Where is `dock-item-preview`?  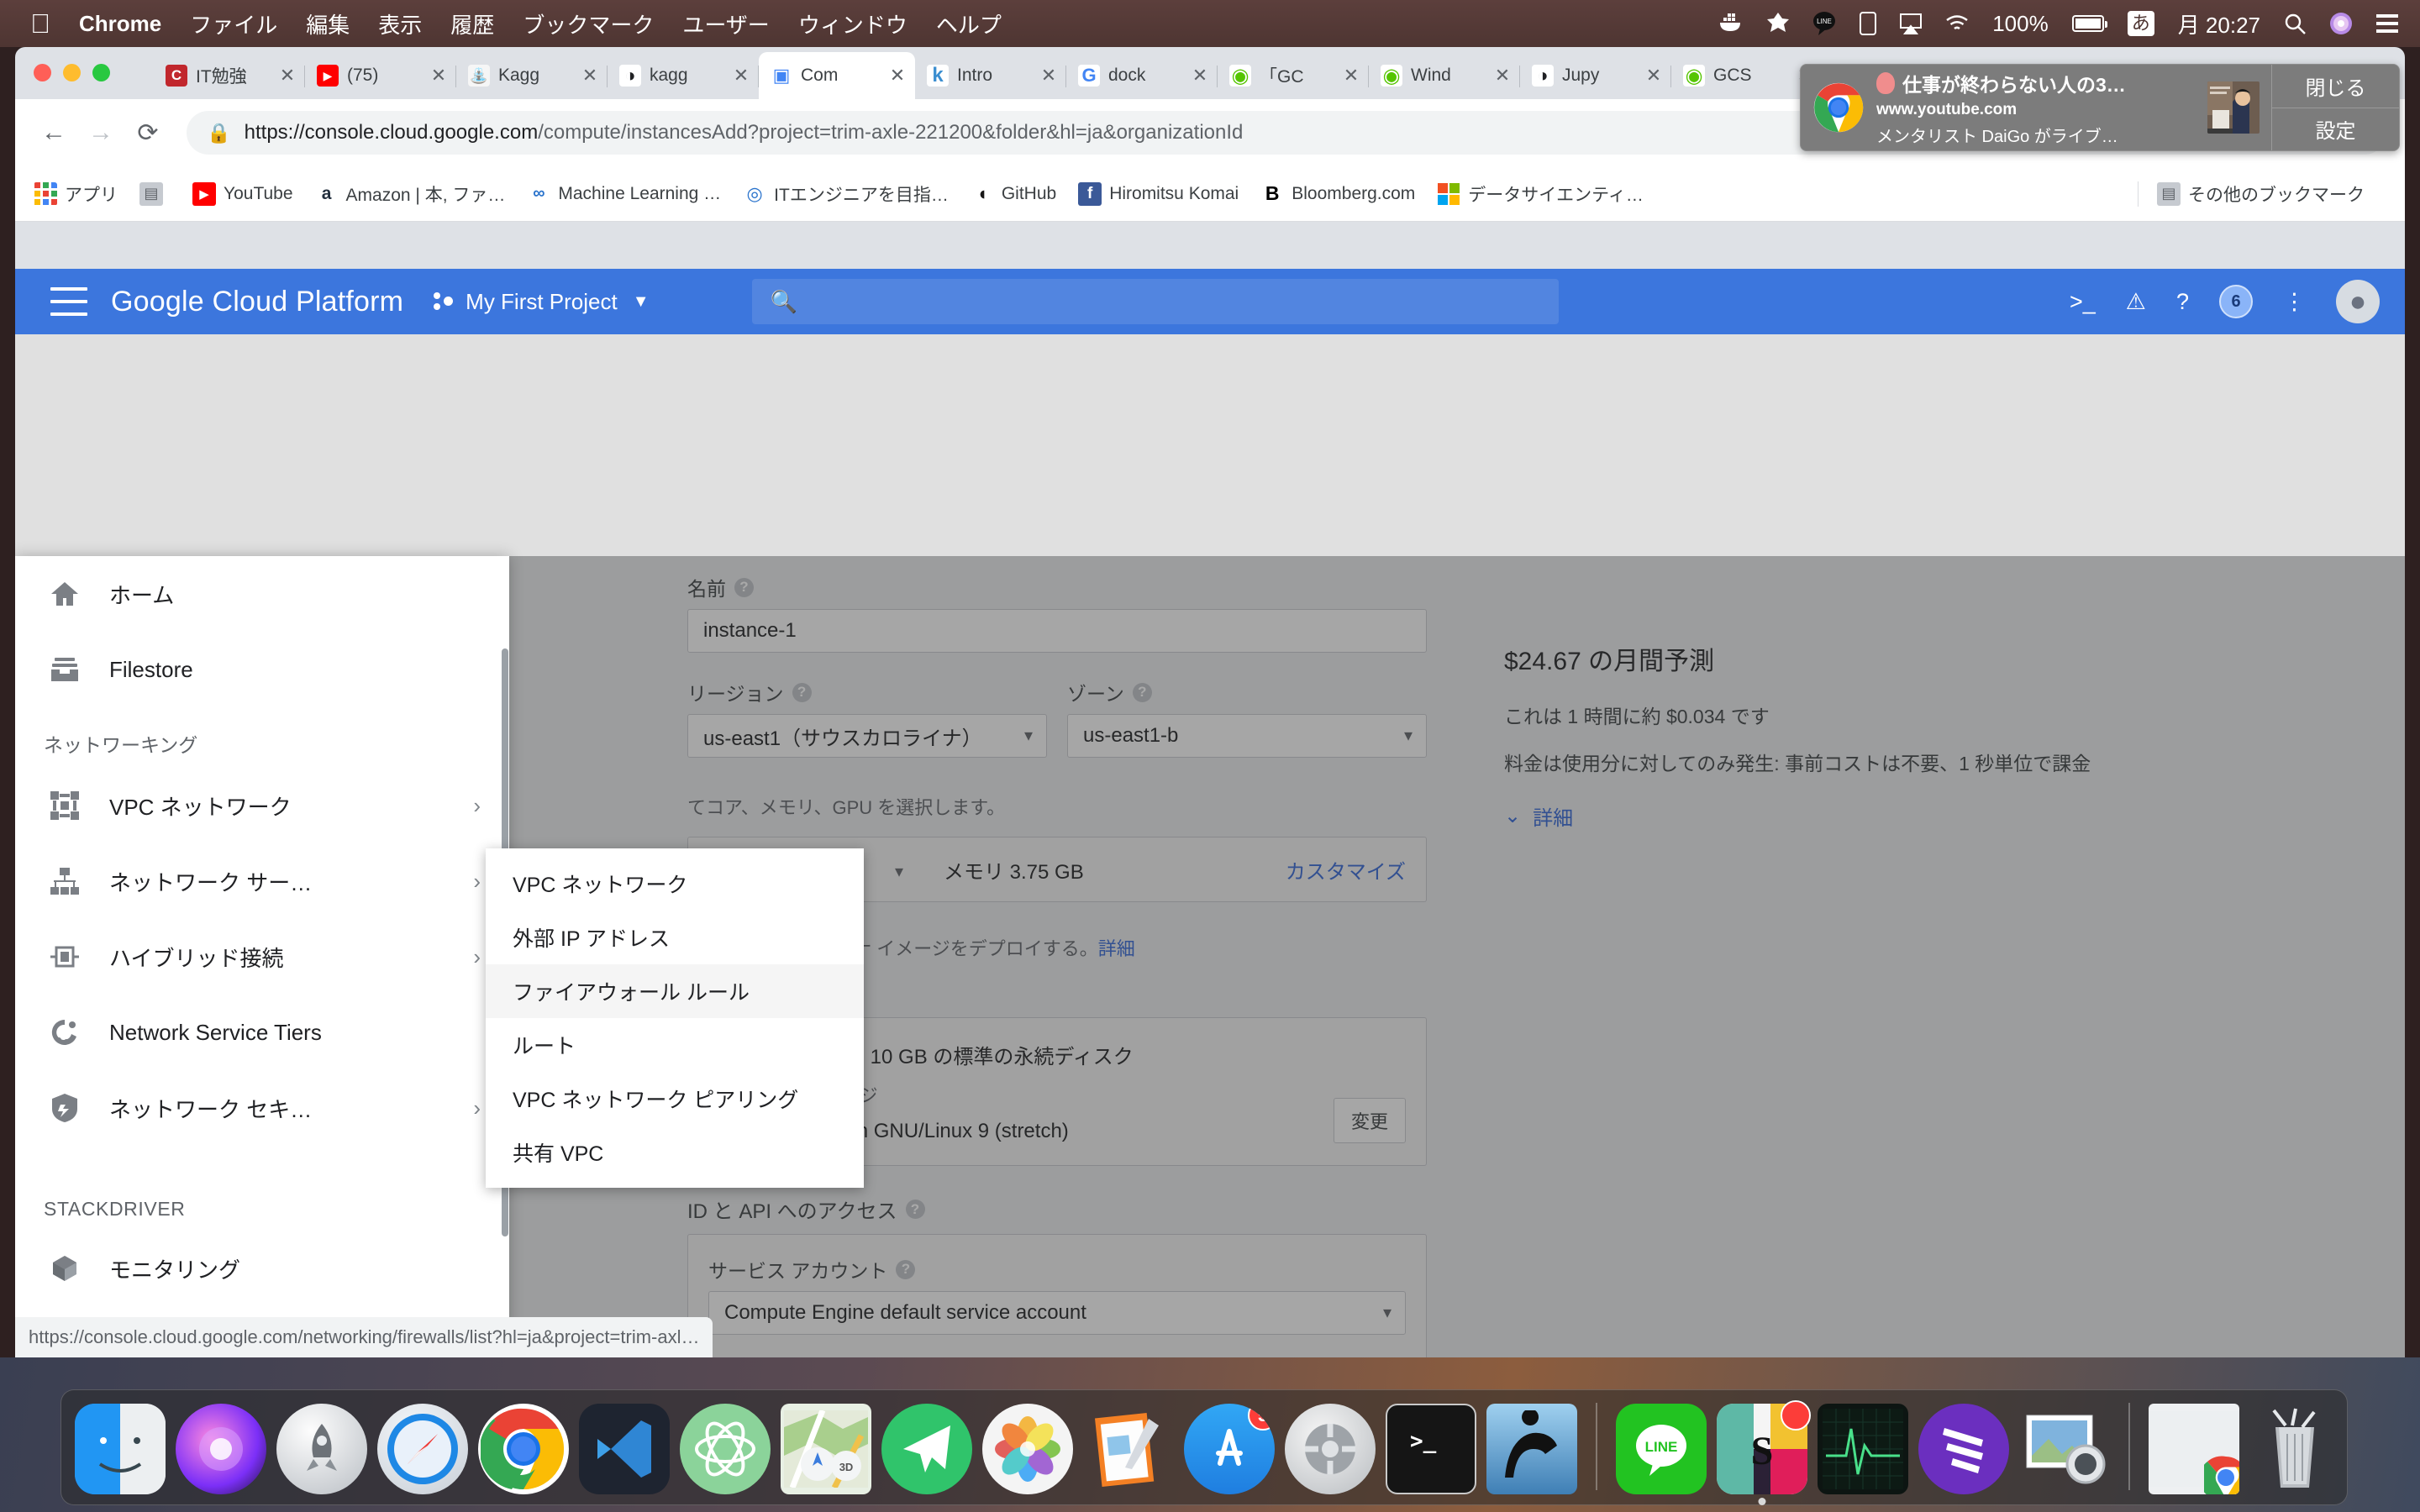 dock-item-preview is located at coordinates (2064, 1449).